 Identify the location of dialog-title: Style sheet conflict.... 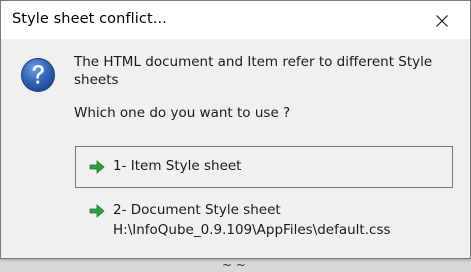
(89, 19).